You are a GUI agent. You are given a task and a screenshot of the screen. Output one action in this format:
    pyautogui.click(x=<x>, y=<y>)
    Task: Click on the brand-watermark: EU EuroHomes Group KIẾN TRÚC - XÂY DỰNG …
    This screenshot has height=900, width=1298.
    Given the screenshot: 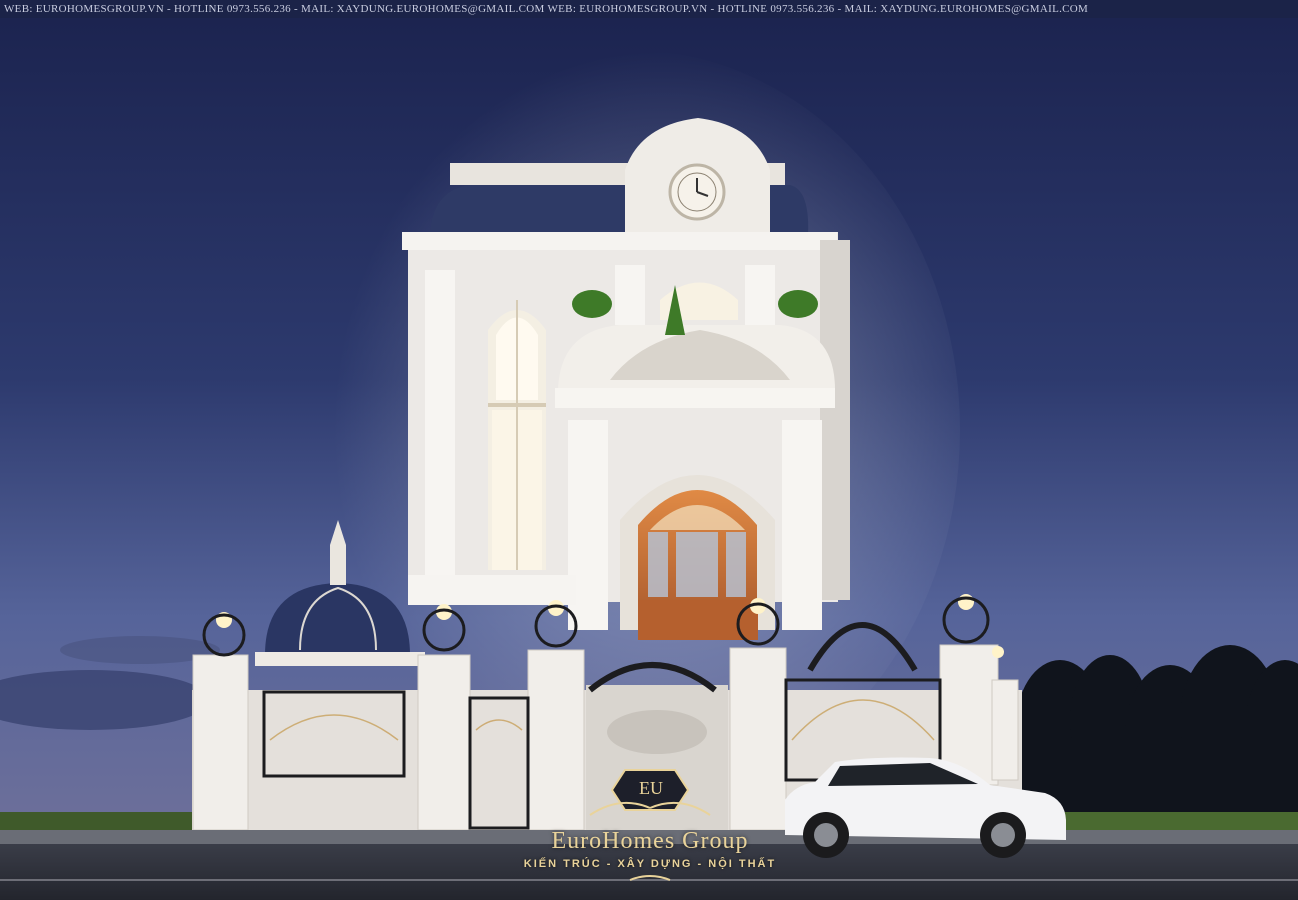 What is the action you would take?
    pyautogui.click(x=650, y=829)
    